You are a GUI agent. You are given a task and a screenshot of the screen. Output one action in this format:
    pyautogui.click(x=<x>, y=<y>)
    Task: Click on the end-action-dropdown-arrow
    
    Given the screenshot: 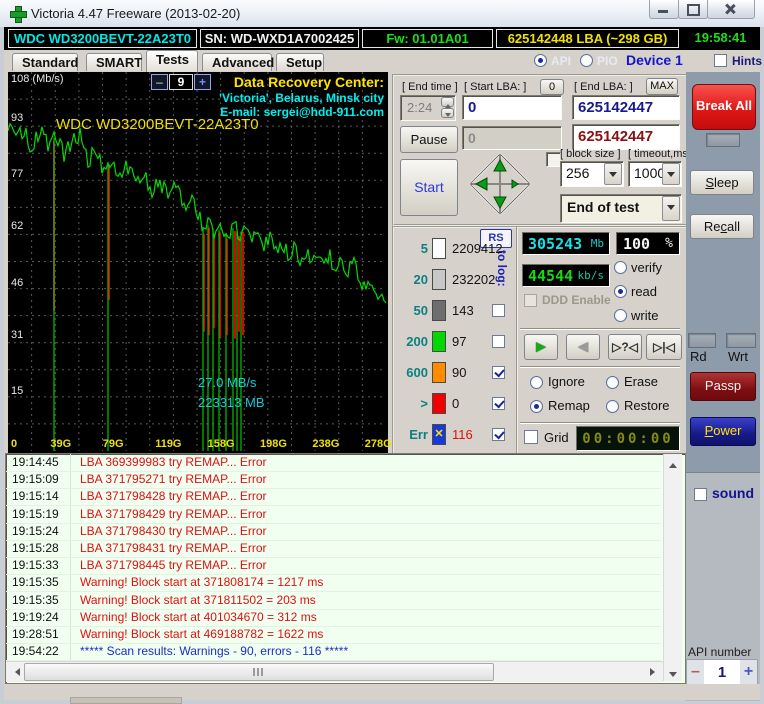 What is the action you would take?
    pyautogui.click(x=671, y=208)
    